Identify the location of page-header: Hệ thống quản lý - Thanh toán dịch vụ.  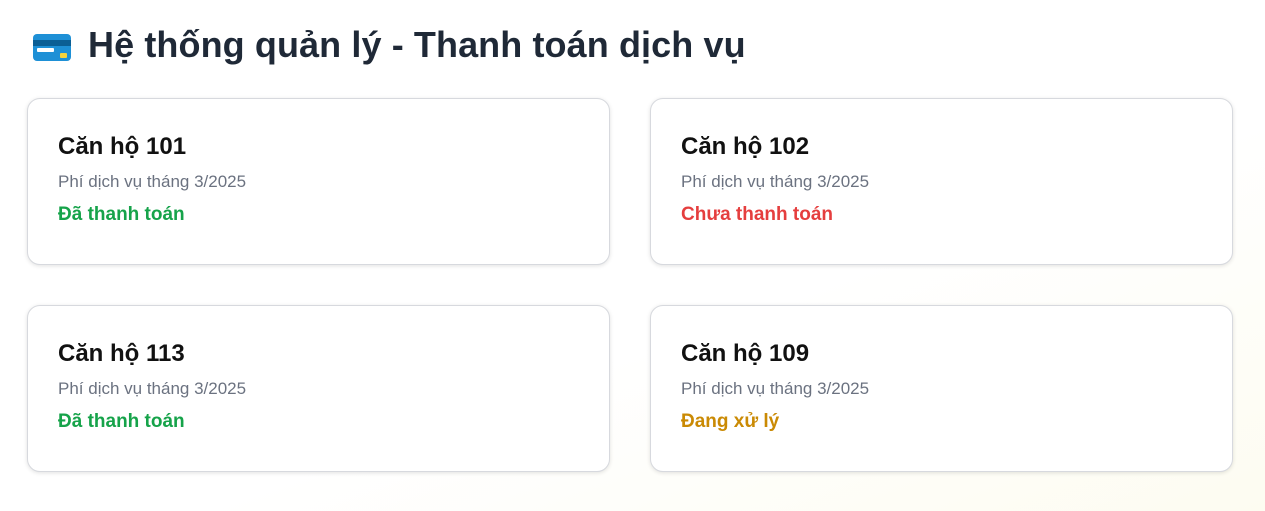
(389, 45).